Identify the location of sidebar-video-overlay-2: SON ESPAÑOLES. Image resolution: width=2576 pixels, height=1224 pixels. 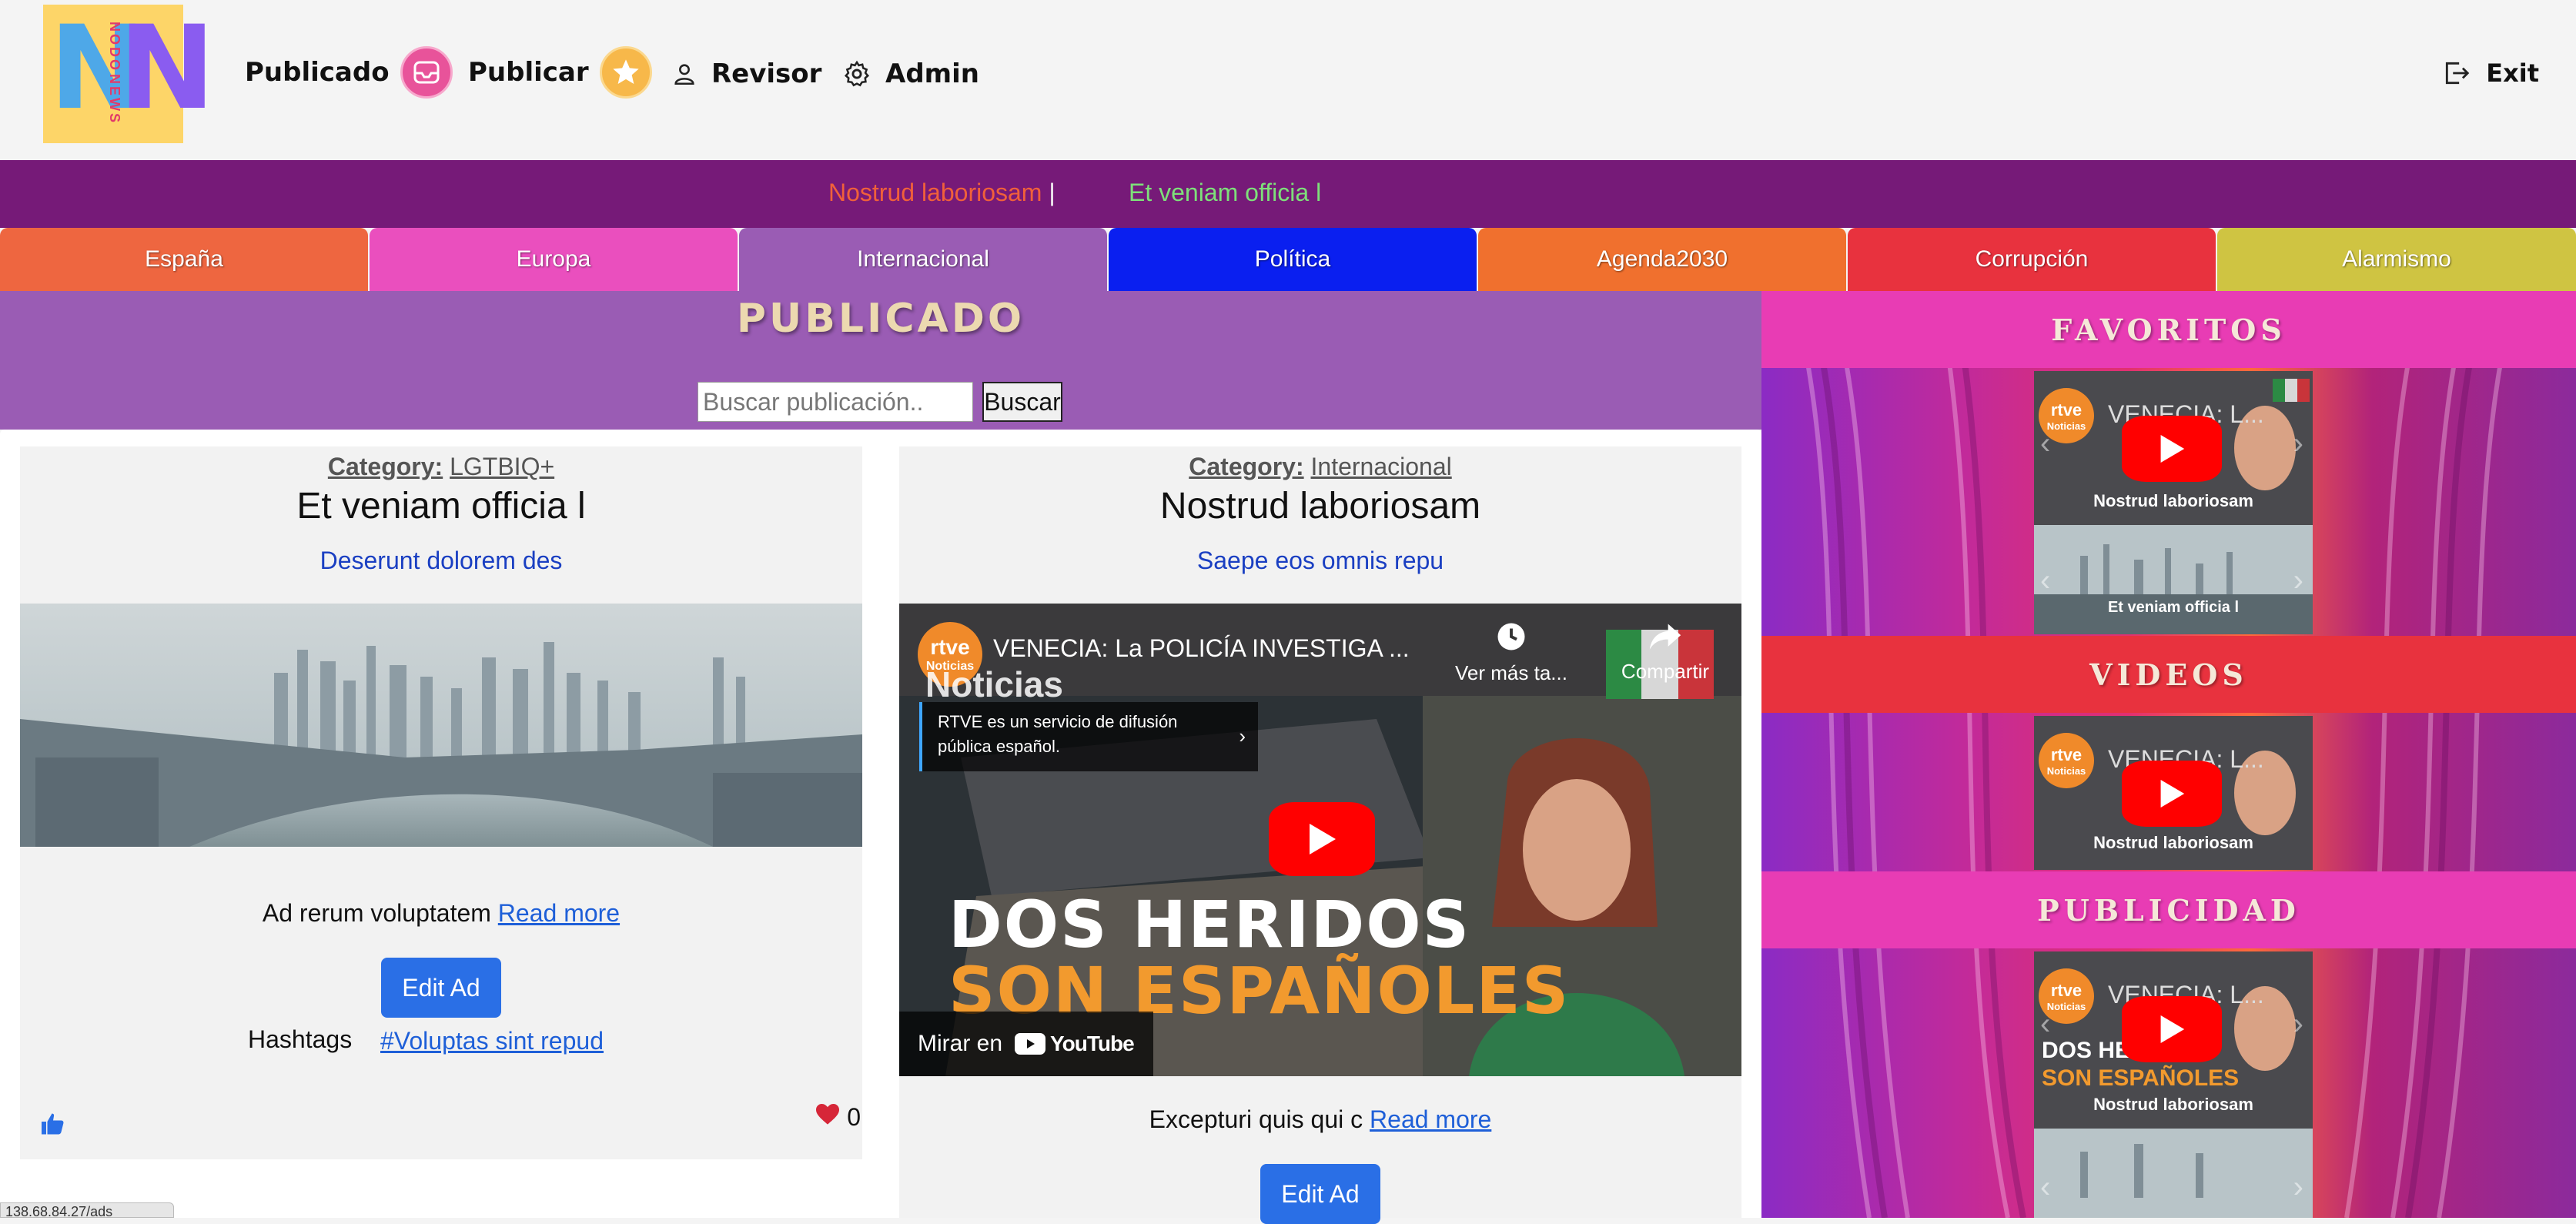
(2141, 1078).